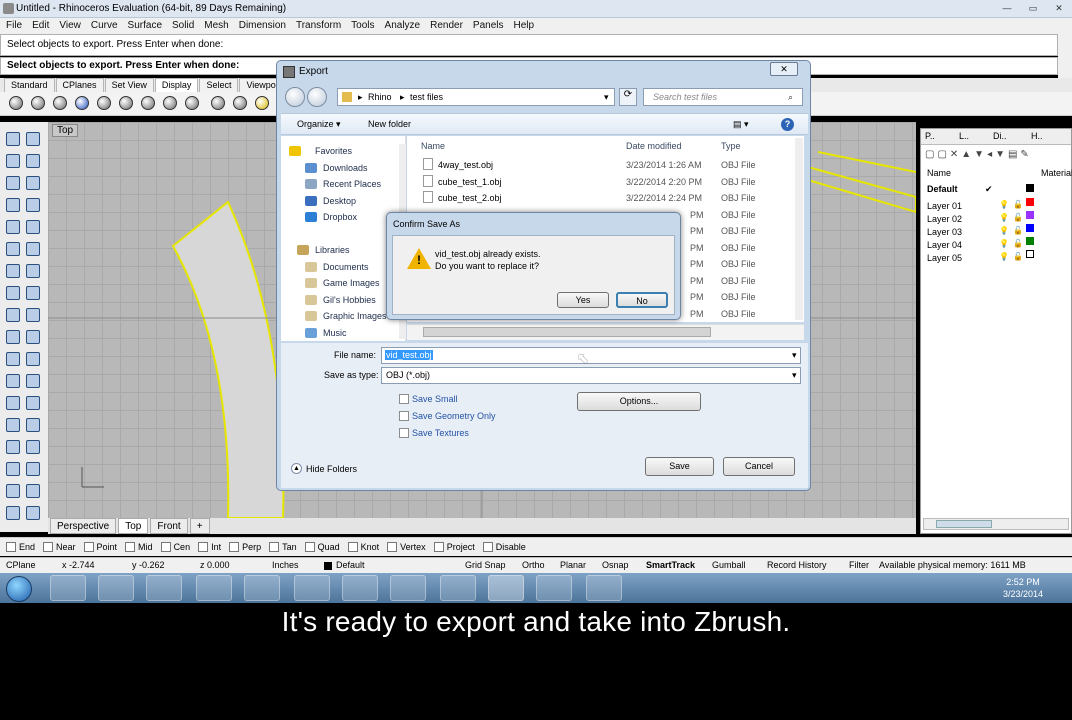 This screenshot has width=1072, height=720. Describe the element at coordinates (1059, 8) in the screenshot. I see `close-window-button: ✕` at that location.